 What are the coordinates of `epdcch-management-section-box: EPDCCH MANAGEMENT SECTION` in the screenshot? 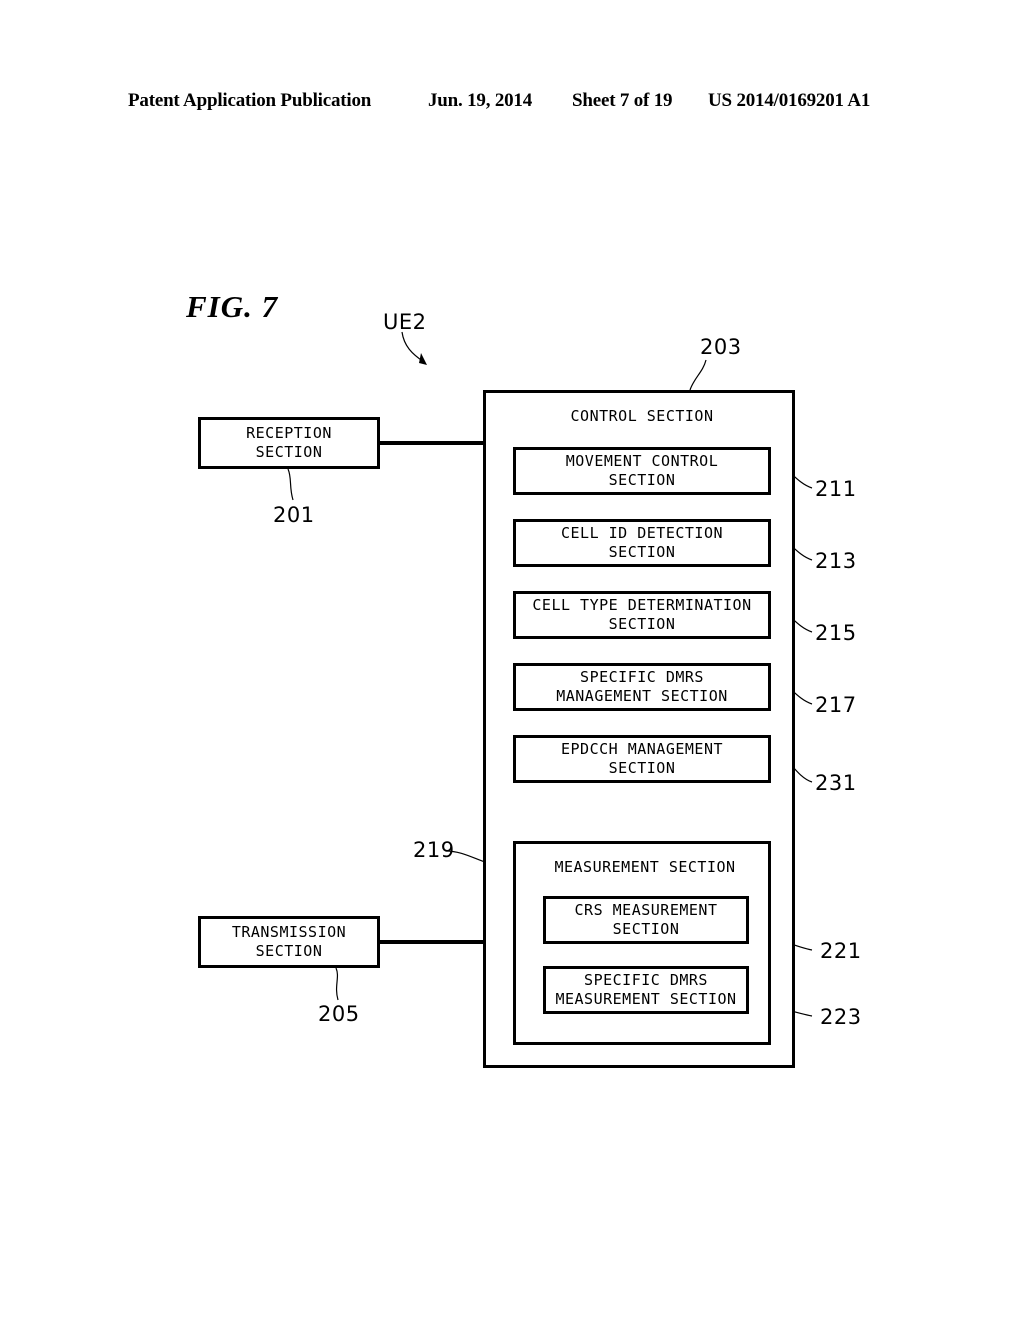 It's located at (642, 759).